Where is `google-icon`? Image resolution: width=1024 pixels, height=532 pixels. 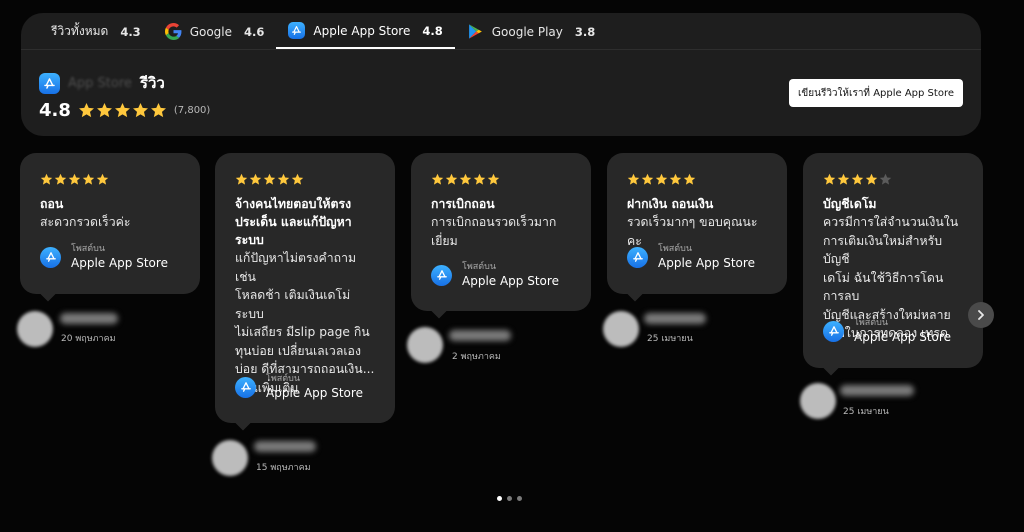
google-icon is located at coordinates (173, 31).